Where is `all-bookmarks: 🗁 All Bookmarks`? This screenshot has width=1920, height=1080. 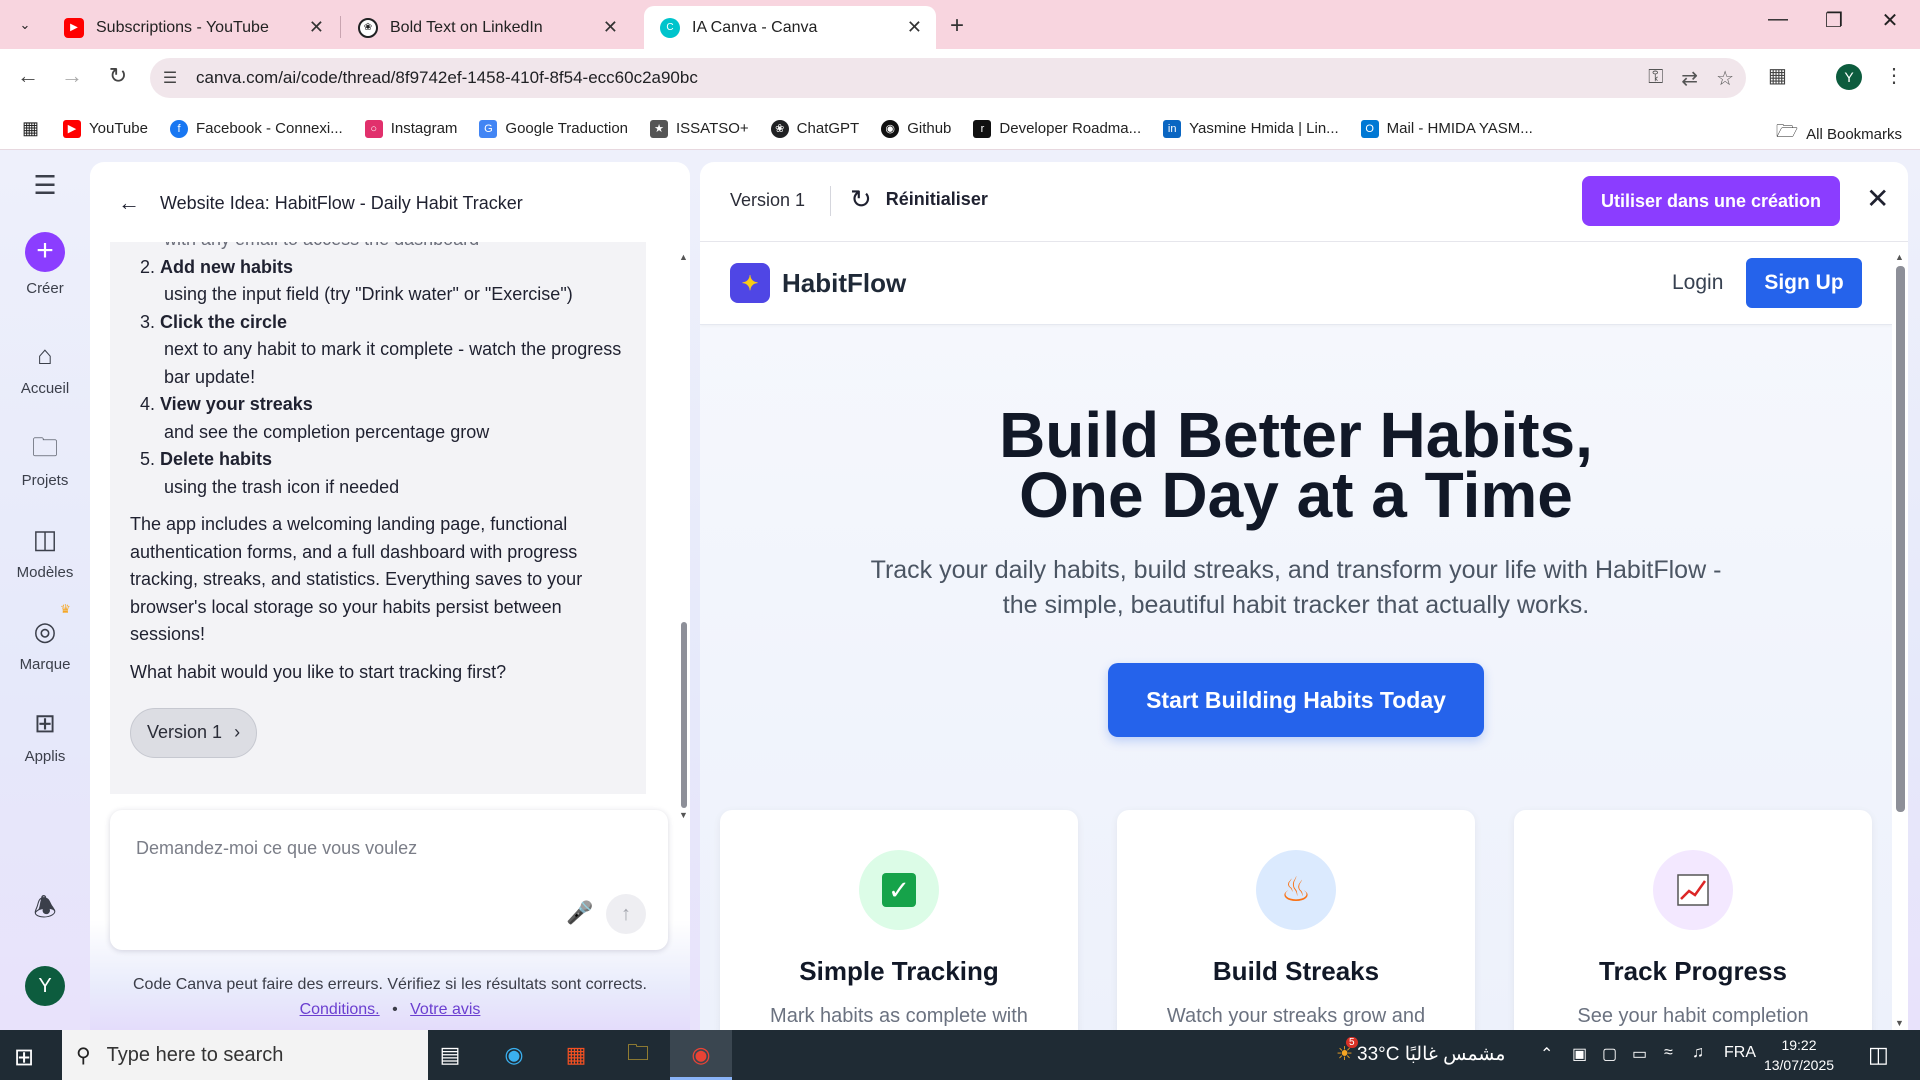
all-bookmarks: 🗁 All Bookmarks is located at coordinates (1839, 134).